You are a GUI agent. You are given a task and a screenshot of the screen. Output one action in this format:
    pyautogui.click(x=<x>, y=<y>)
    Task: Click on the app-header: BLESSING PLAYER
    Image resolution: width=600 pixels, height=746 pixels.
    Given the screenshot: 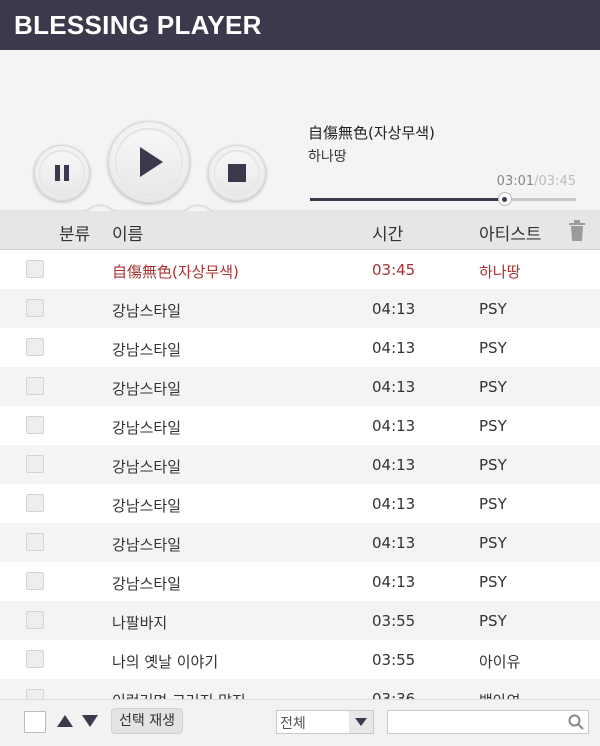 What is the action you would take?
    pyautogui.click(x=300, y=25)
    